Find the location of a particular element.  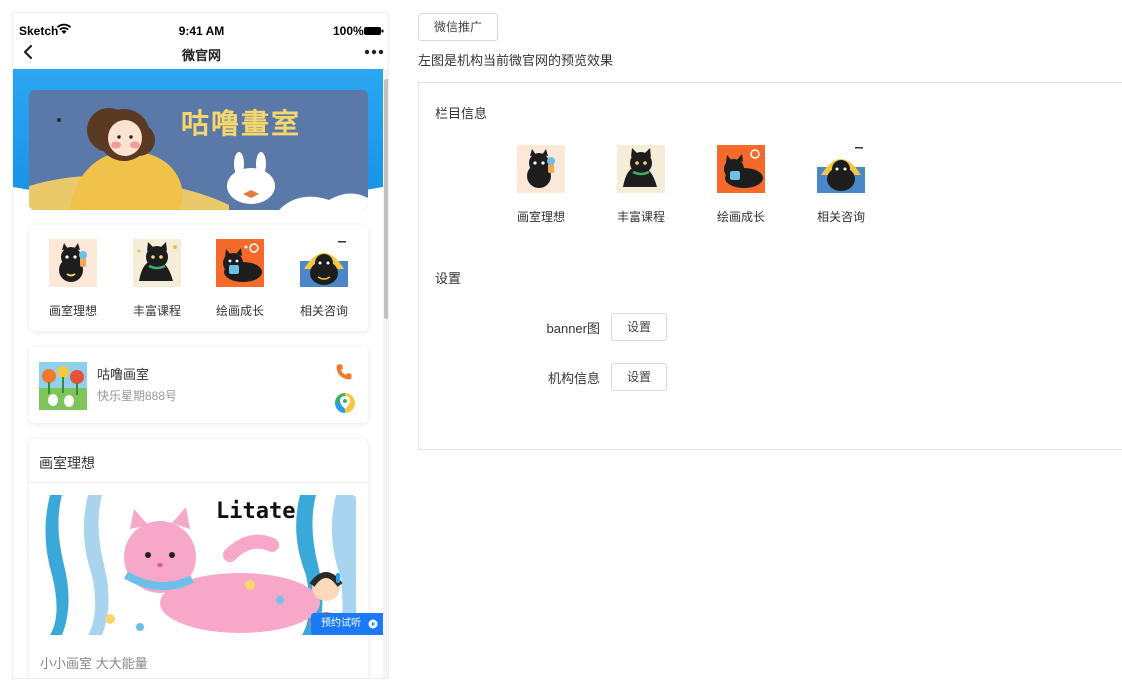

column-item-studio-ideal: 画室理想 is located at coordinates (541, 184).